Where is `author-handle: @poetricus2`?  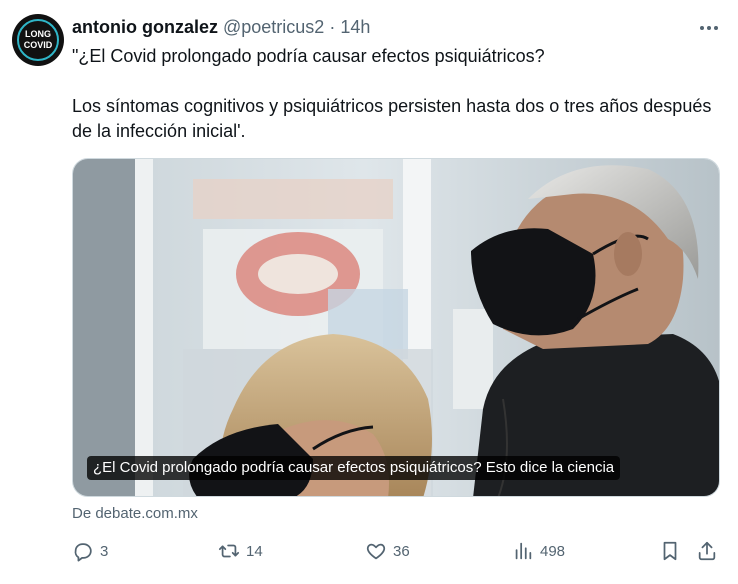
author-handle: @poetricus2 is located at coordinates (273, 27).